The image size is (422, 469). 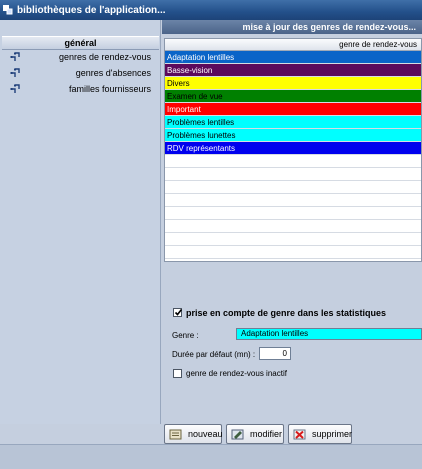 What do you see at coordinates (293, 109) in the screenshot?
I see `list-item: Important` at bounding box center [293, 109].